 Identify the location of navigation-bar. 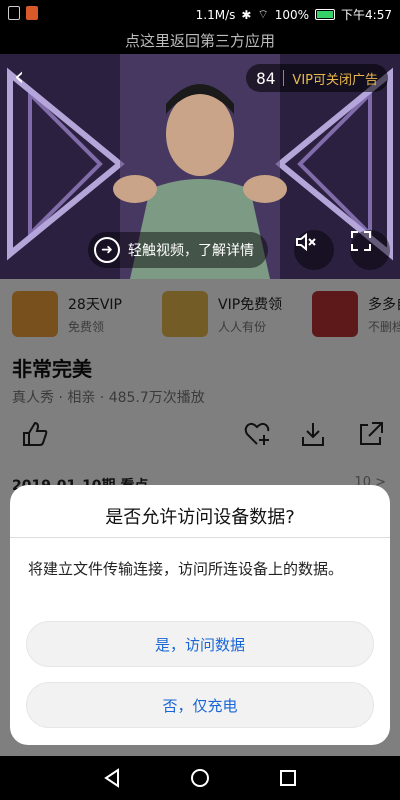
(200, 778).